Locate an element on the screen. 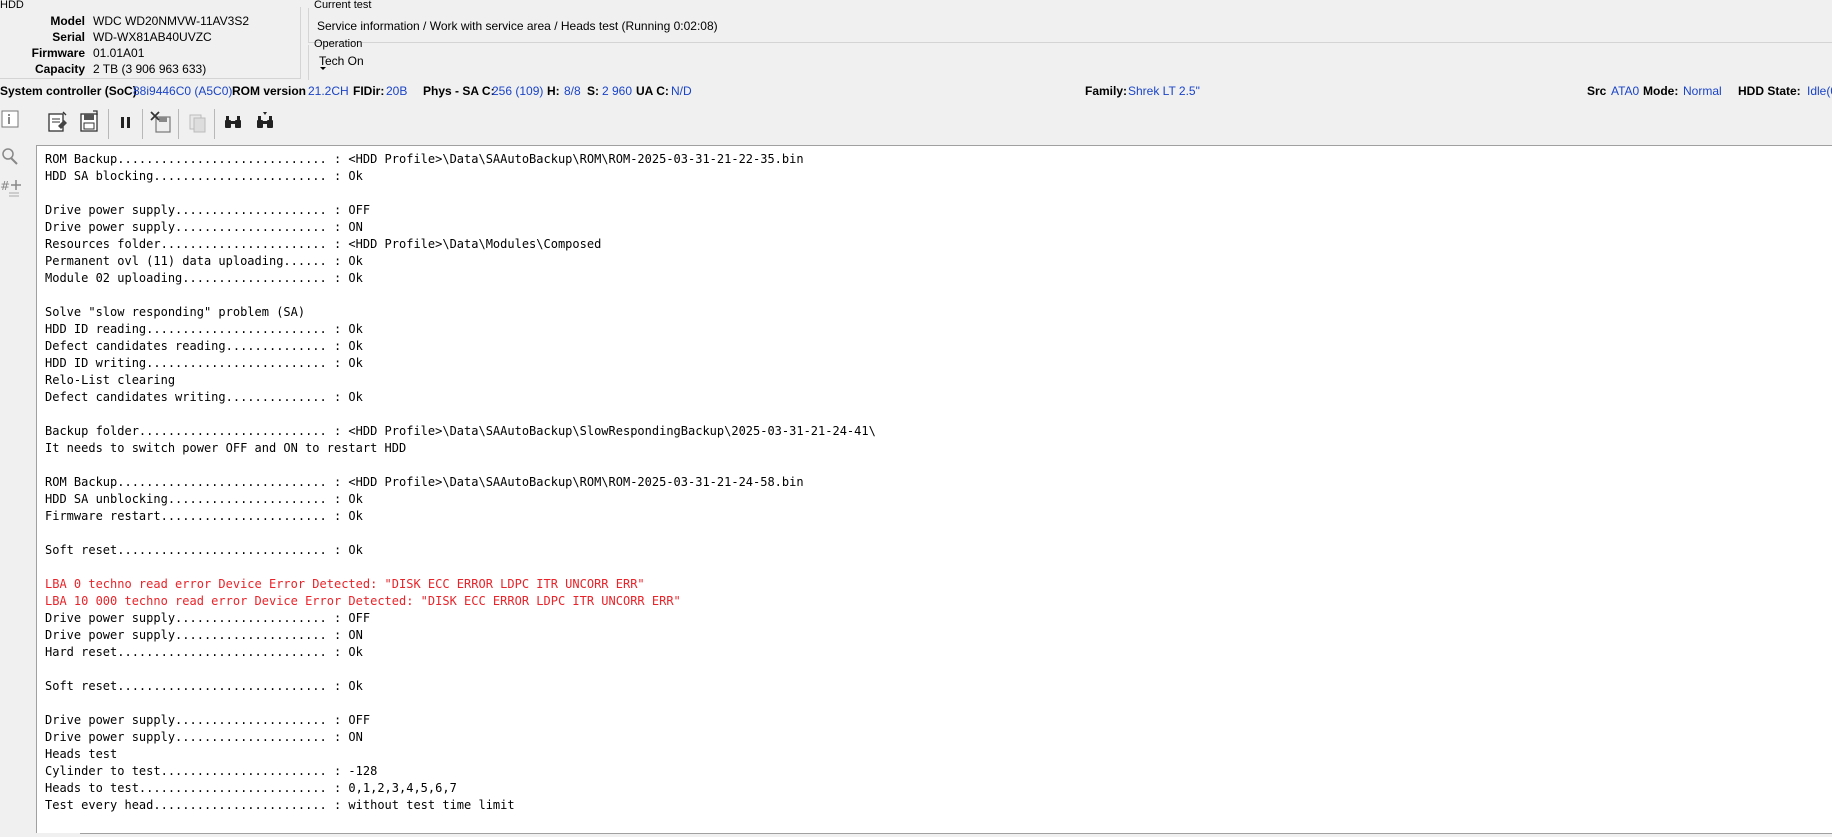 The height and width of the screenshot is (837, 1832). soc-label: System controller (SoC) is located at coordinates (68, 91).